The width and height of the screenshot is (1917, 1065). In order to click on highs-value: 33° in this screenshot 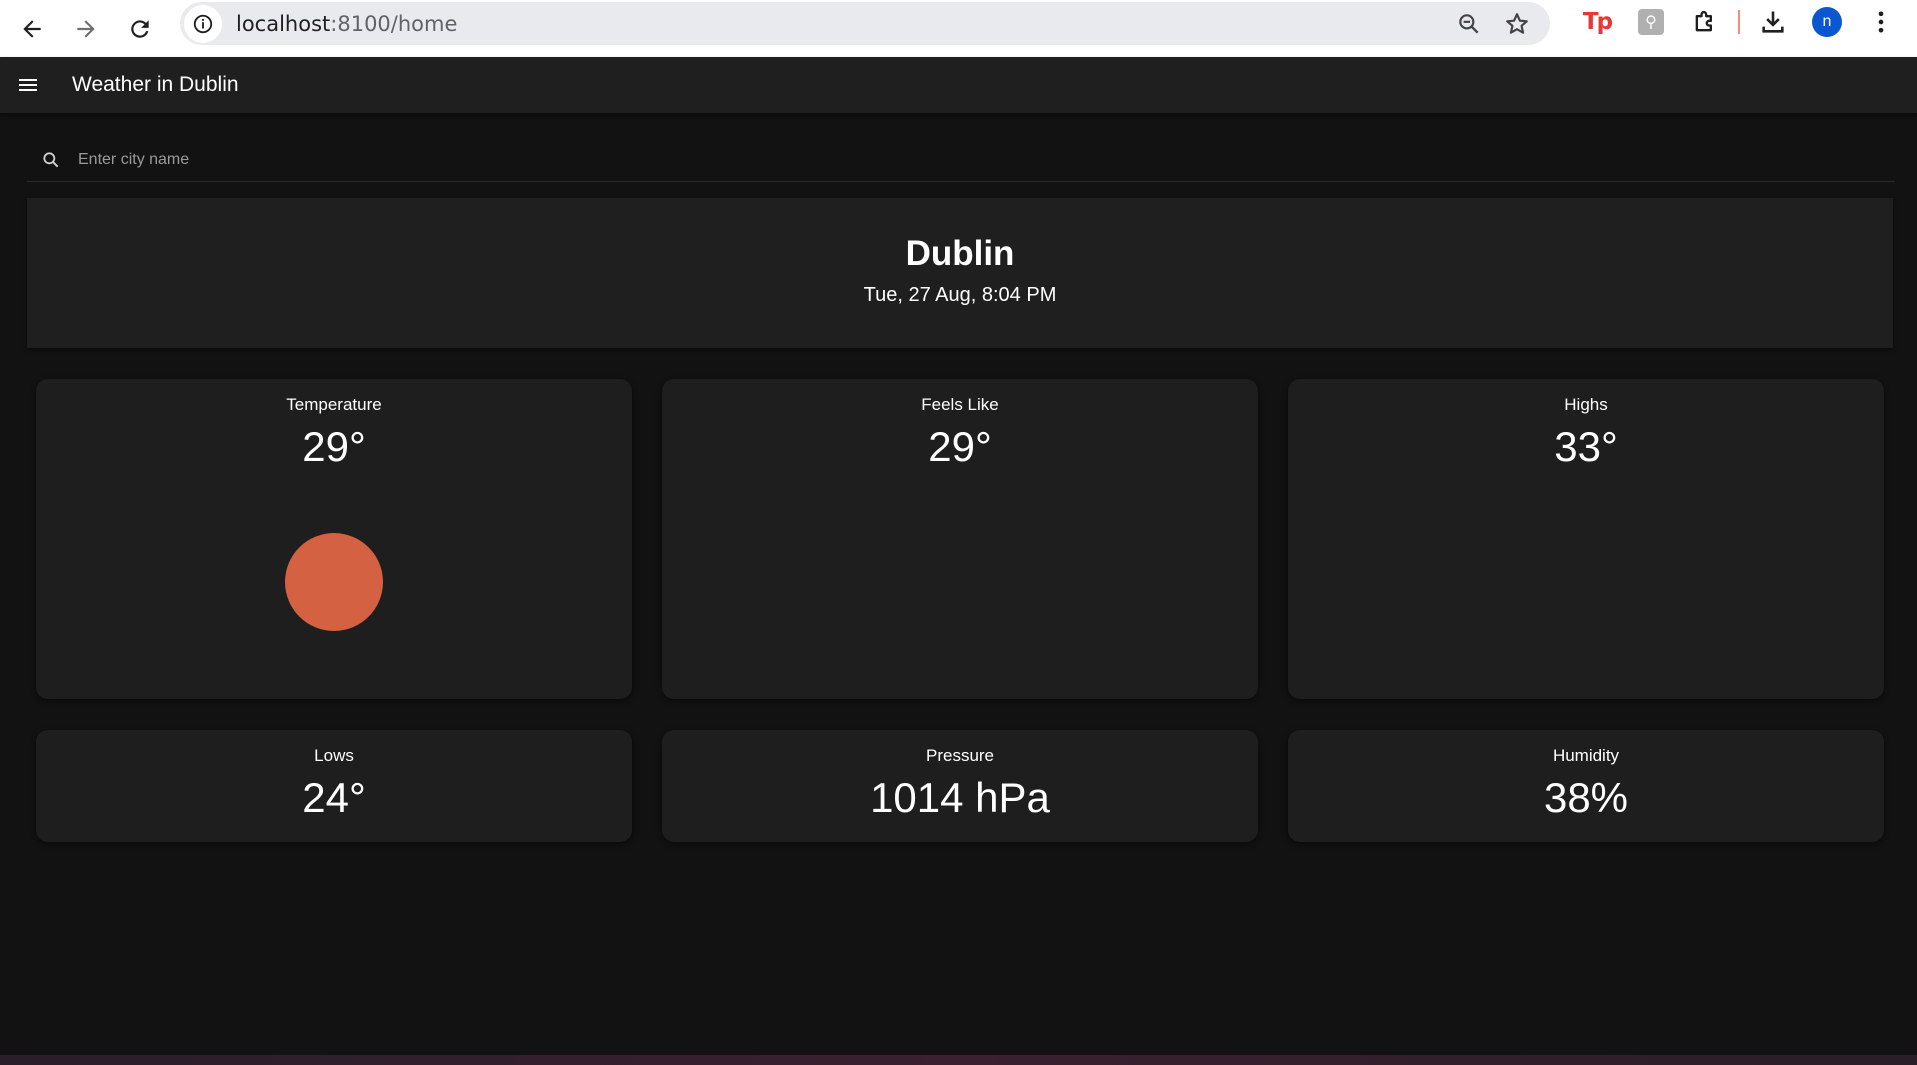, I will do `click(1586, 446)`.